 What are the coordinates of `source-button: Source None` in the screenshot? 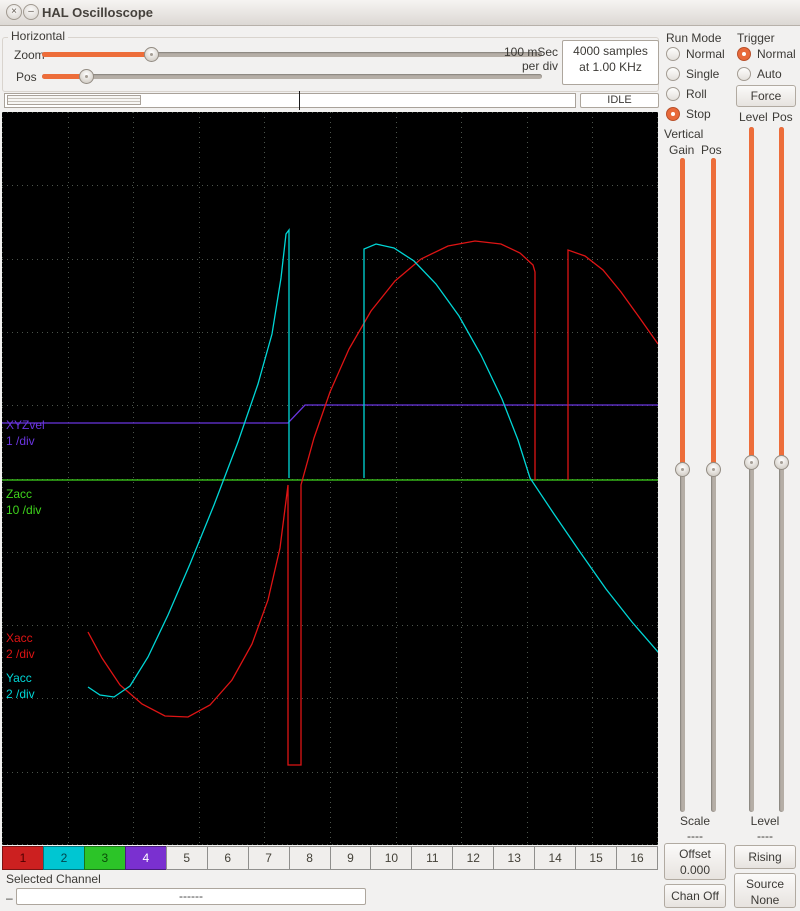 It's located at (765, 890).